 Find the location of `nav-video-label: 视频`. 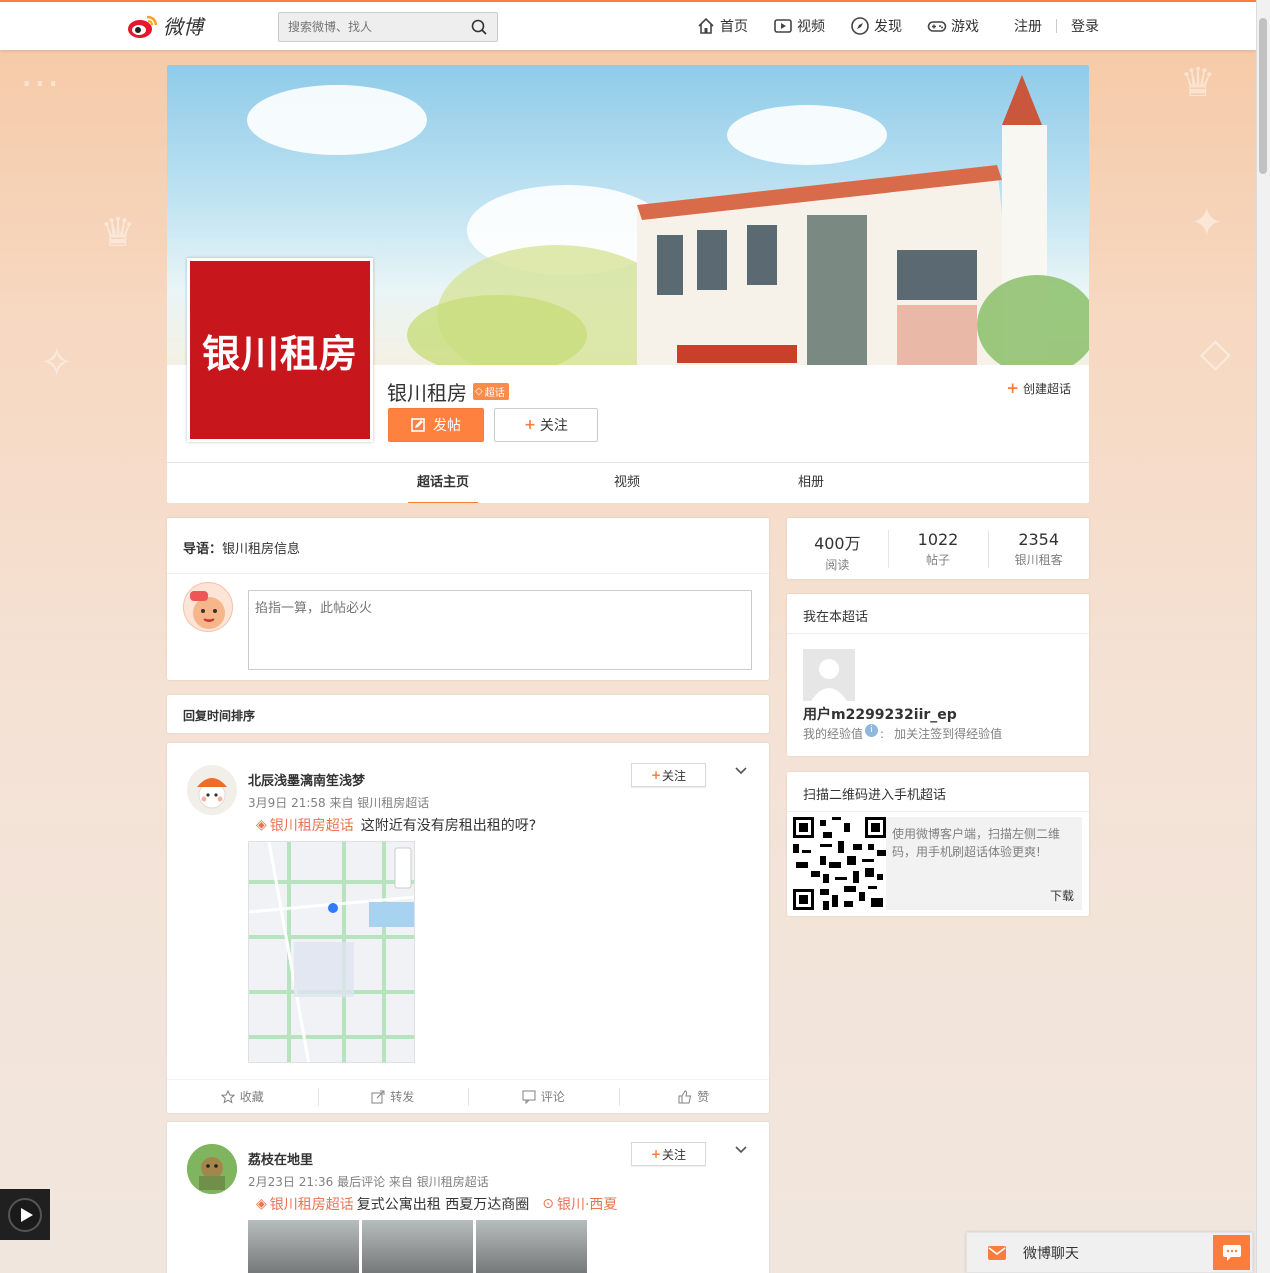

nav-video-label: 视频 is located at coordinates (811, 27).